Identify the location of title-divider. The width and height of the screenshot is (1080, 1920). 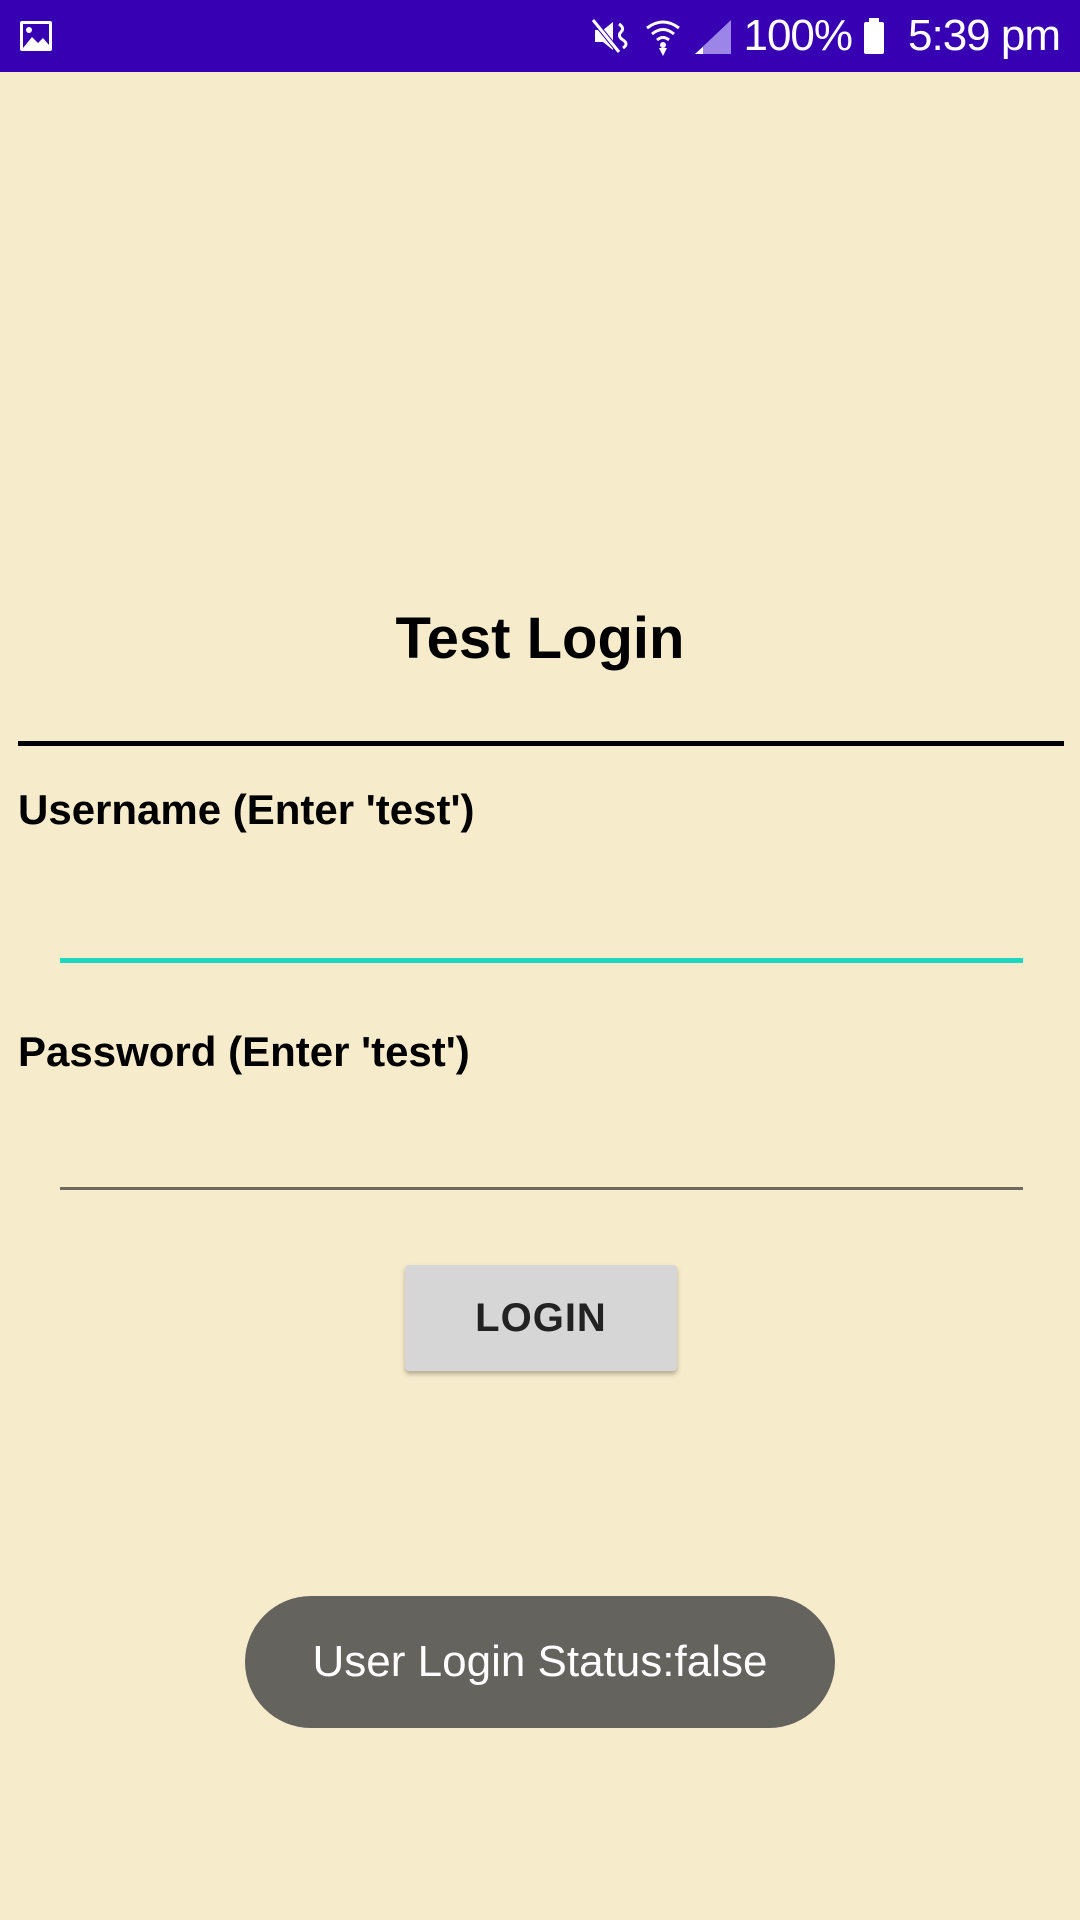
(541, 743).